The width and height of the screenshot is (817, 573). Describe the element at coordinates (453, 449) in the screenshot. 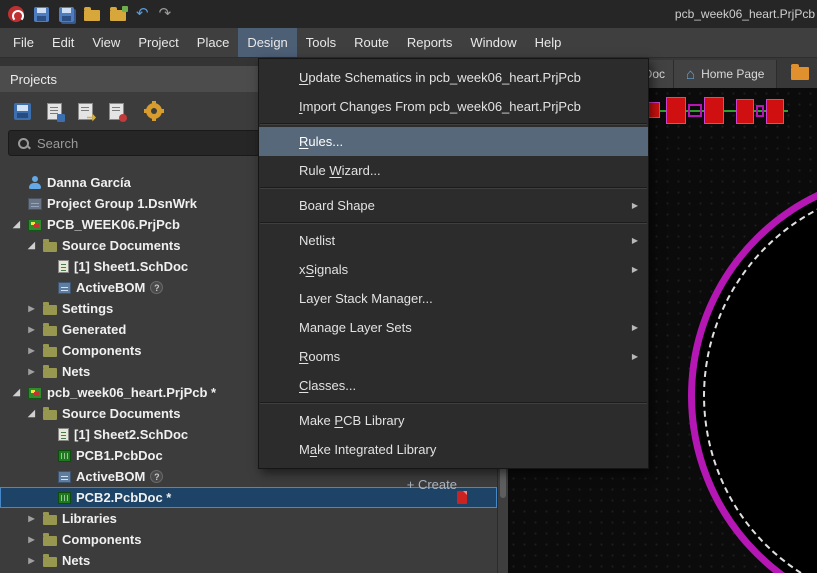

I see `menu-item-make-integrated-library: Make Integrated Library` at that location.